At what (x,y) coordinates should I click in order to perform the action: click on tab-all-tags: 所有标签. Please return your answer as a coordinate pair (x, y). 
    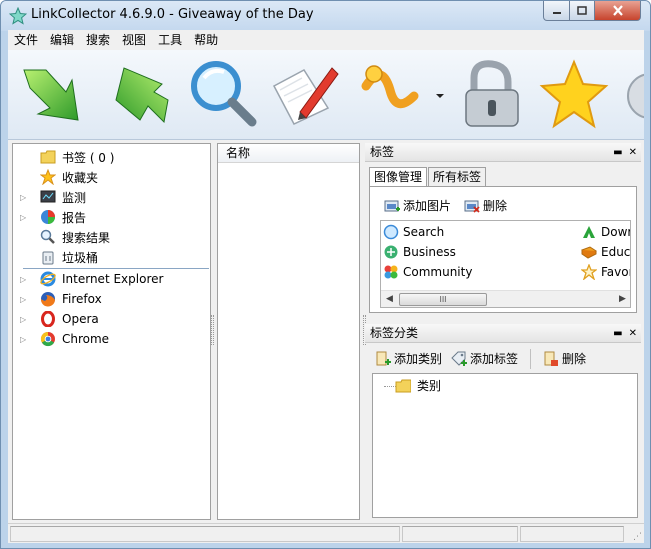
    Looking at the image, I should click on (457, 177).